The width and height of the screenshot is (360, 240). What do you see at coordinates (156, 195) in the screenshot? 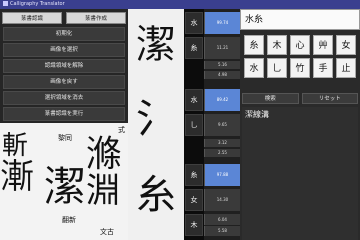
I see `seal-glyph: 糸` at bounding box center [156, 195].